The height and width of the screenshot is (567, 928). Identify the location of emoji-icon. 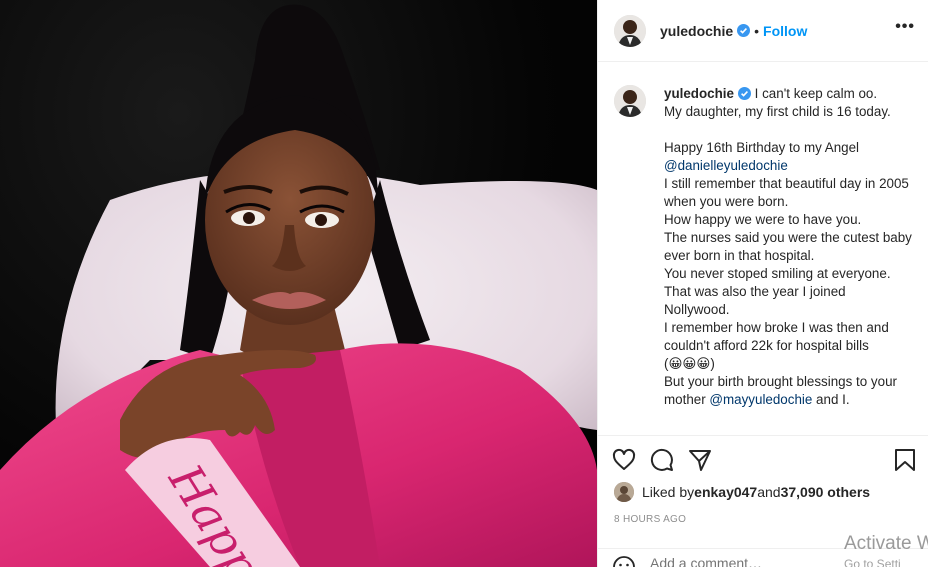
(624, 561).